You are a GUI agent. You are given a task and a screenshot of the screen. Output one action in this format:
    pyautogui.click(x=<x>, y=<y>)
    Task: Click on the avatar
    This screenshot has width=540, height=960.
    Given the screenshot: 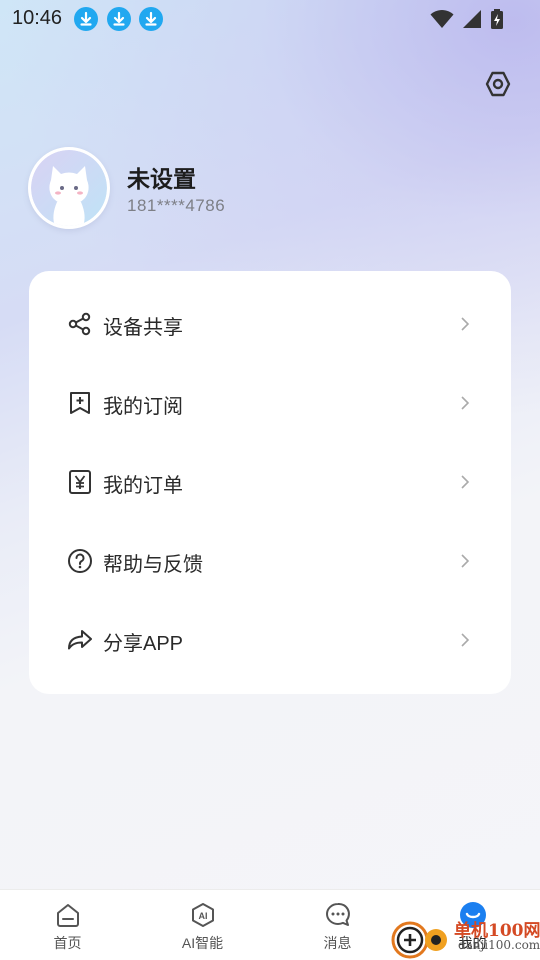 What is the action you would take?
    pyautogui.click(x=69, y=188)
    